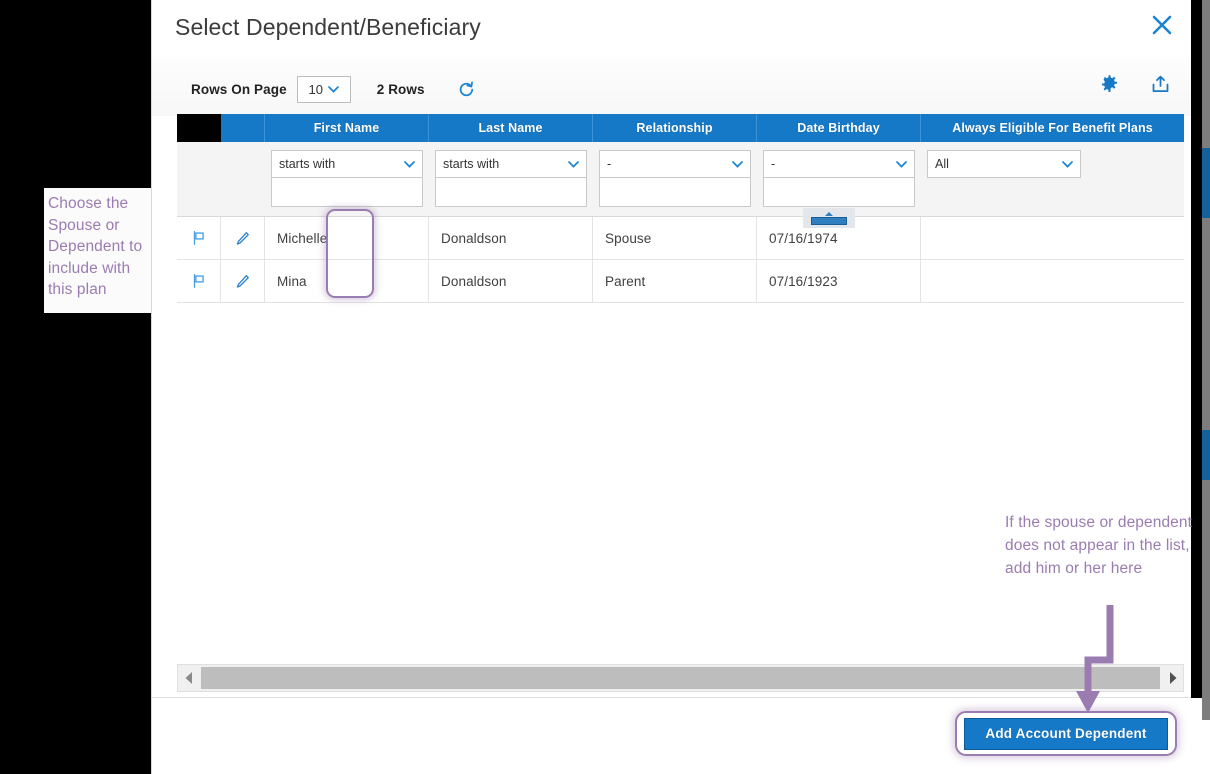 The height and width of the screenshot is (774, 1210). I want to click on scrollbar-right-arrow, so click(1172, 678).